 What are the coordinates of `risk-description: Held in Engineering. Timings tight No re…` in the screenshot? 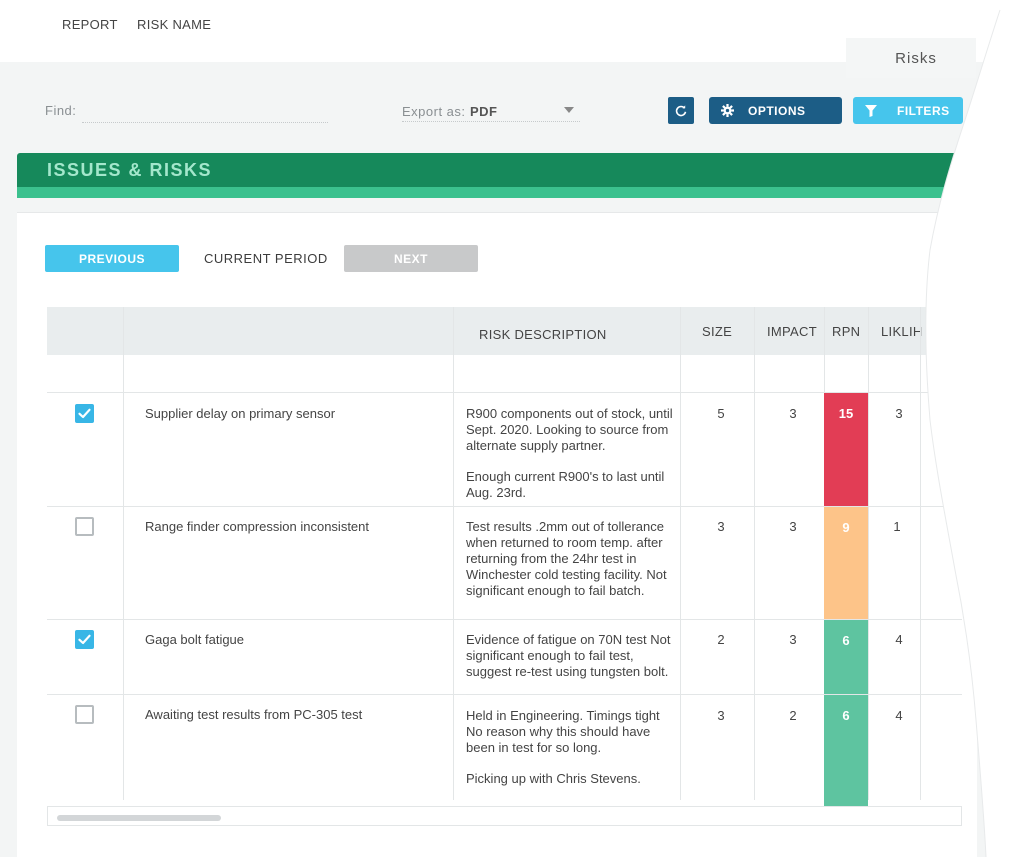 It's located at (571, 747).